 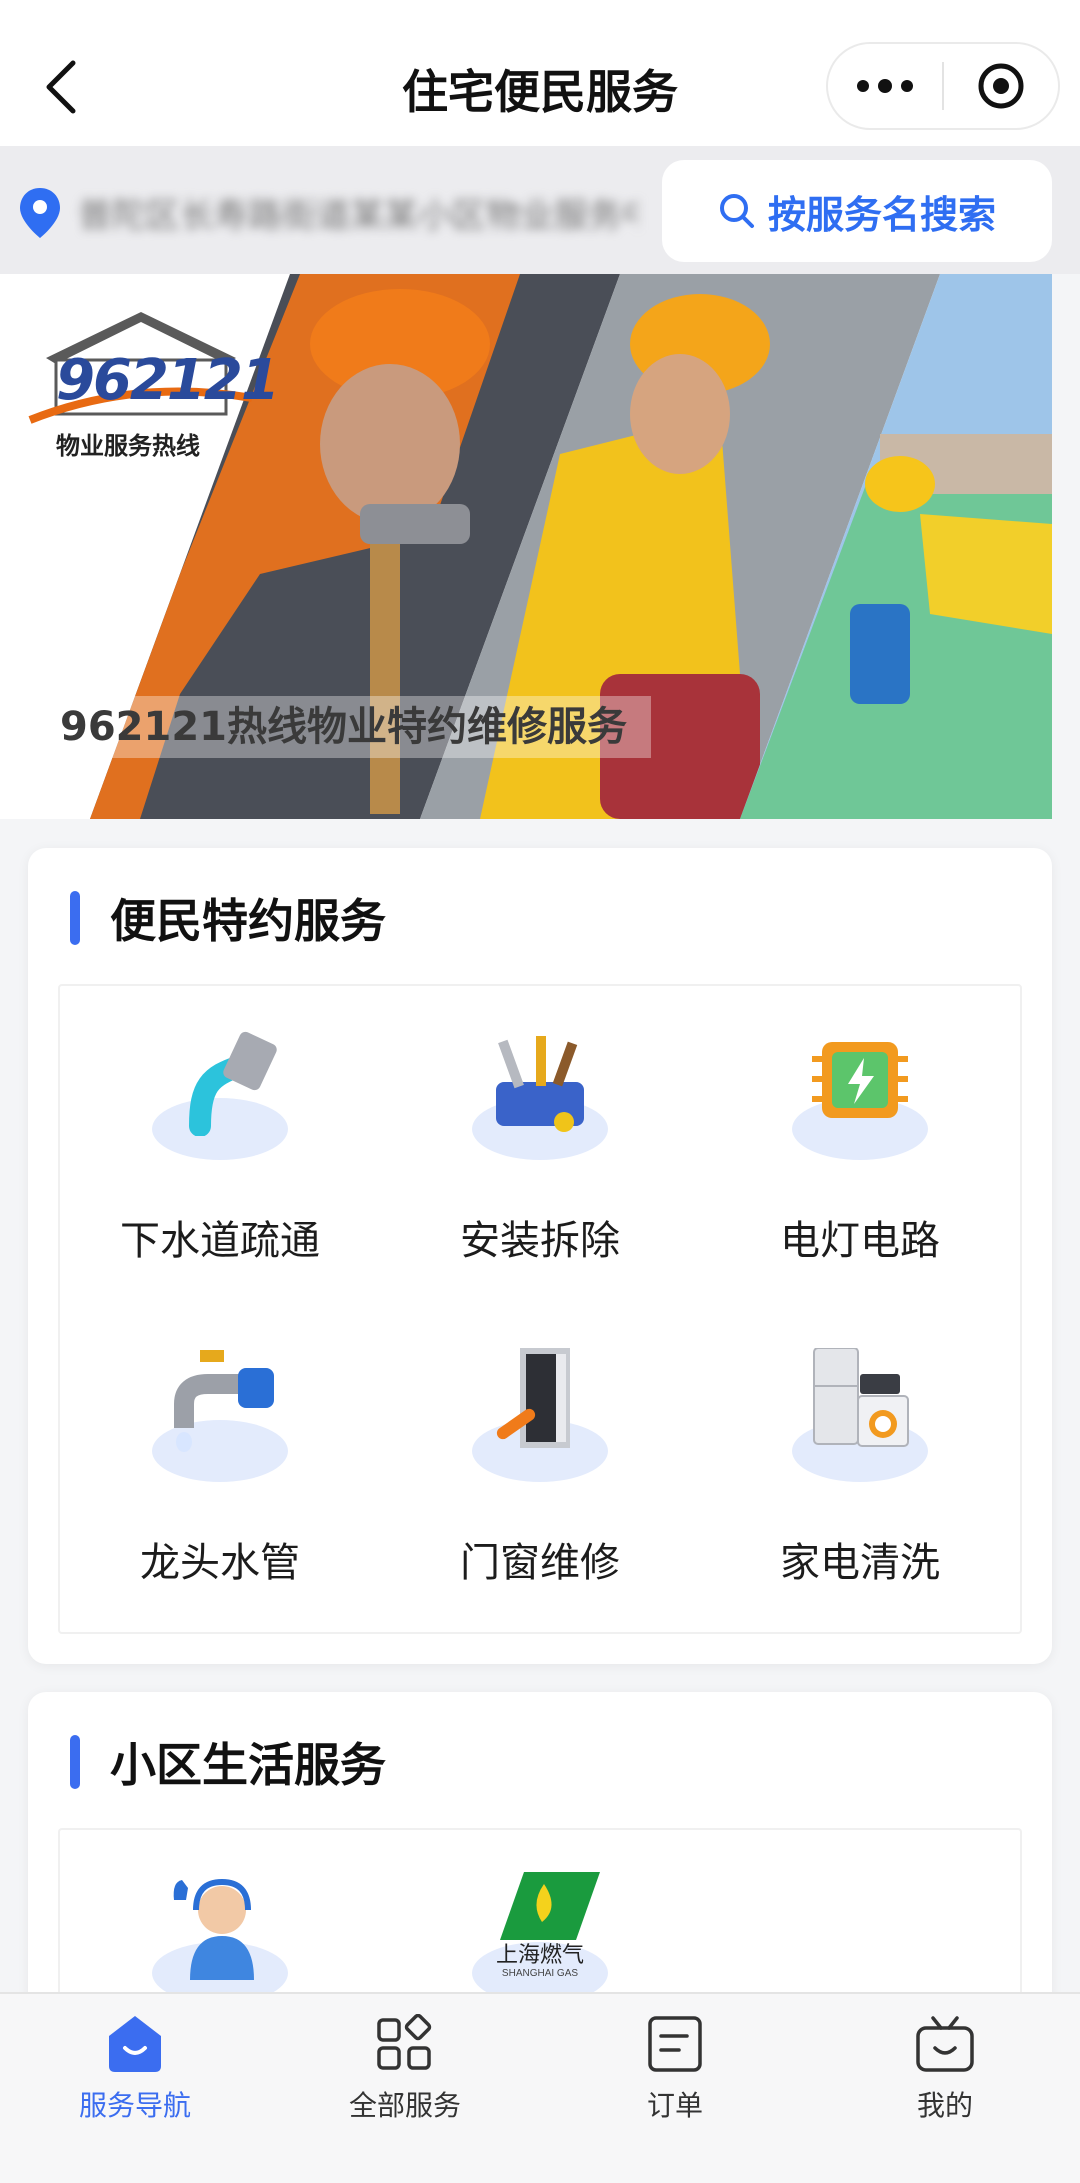 I want to click on more-button, so click(x=885, y=86).